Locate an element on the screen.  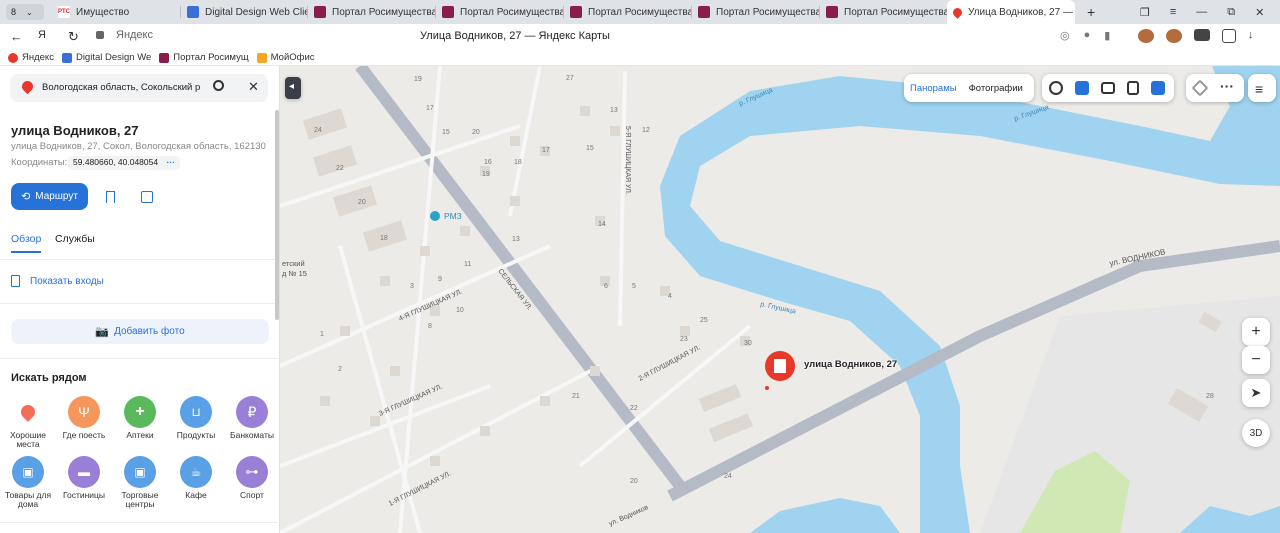
category-home-goods: ▣ Товары для дома is located at coordinates (28, 482).